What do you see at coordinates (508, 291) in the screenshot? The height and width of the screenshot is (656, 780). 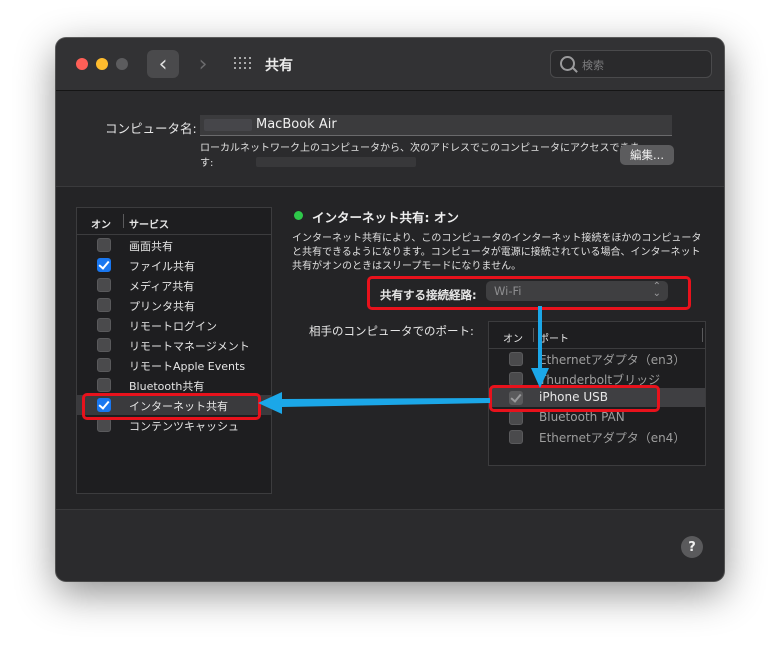 I see `connection-value: Wi-Fi` at bounding box center [508, 291].